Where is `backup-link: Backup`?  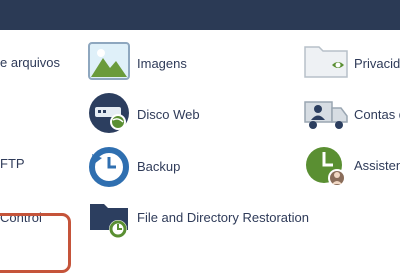 backup-link: Backup is located at coordinates (143, 167).